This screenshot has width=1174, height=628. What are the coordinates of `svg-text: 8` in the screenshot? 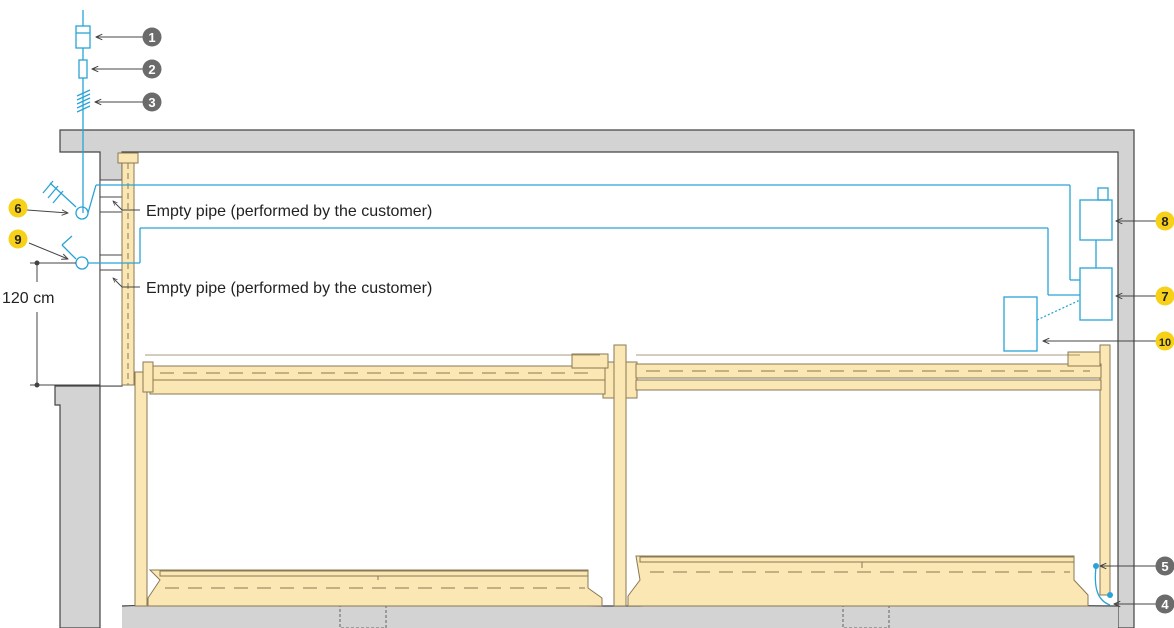 It's located at (1164, 221).